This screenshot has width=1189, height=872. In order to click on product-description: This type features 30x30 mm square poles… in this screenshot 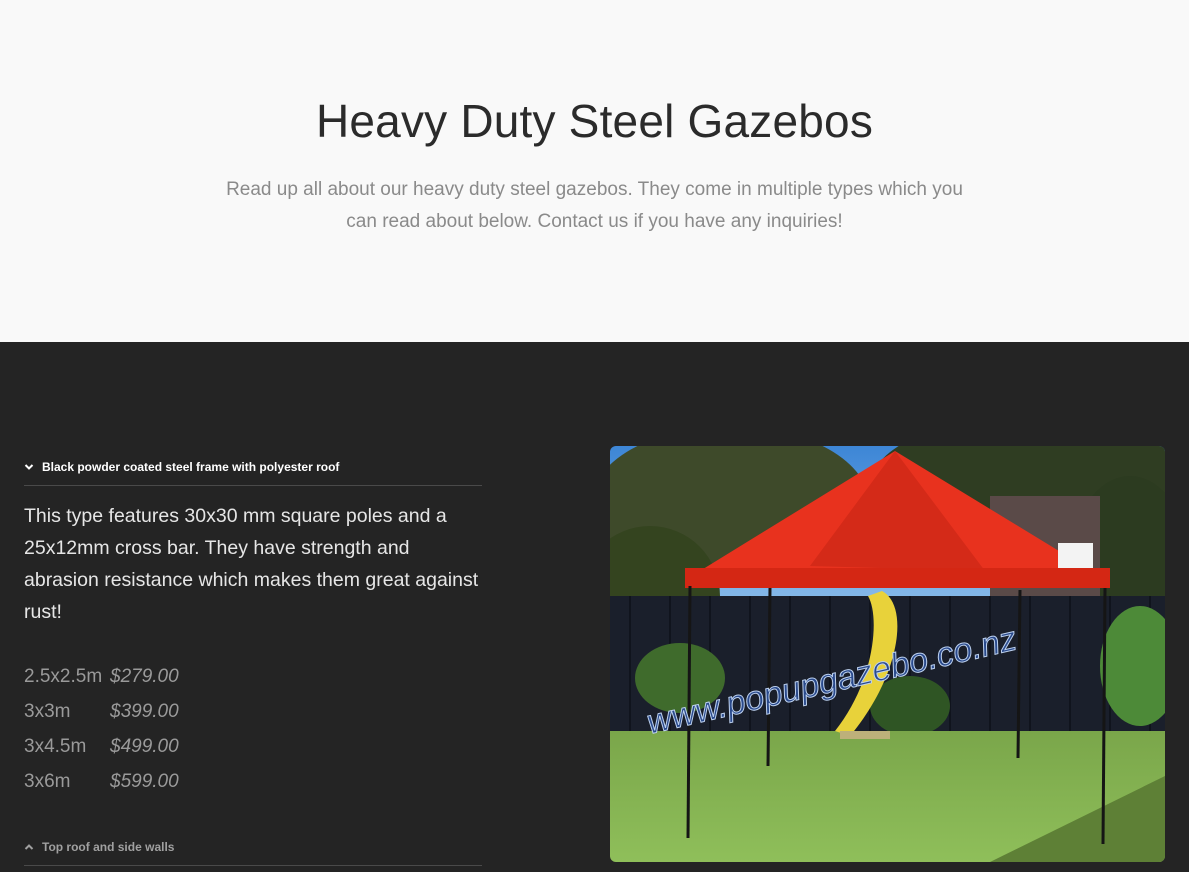, I will do `click(251, 564)`.